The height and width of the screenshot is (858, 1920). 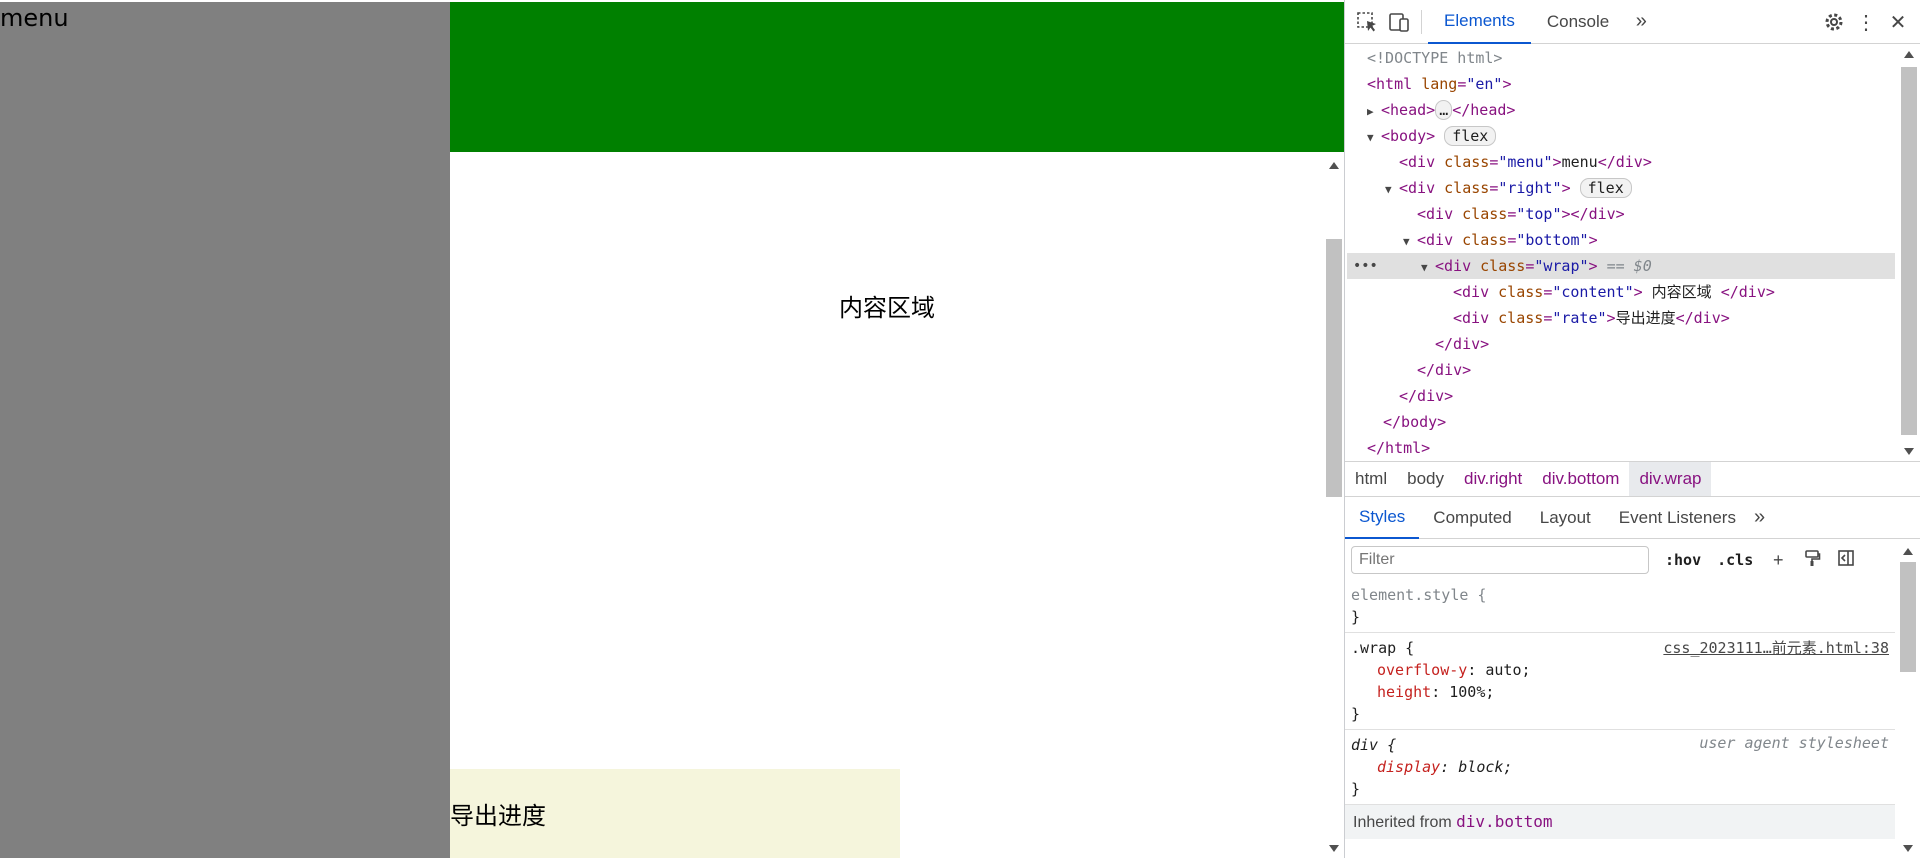 What do you see at coordinates (1479, 22) in the screenshot?
I see `tab-elements: Elements` at bounding box center [1479, 22].